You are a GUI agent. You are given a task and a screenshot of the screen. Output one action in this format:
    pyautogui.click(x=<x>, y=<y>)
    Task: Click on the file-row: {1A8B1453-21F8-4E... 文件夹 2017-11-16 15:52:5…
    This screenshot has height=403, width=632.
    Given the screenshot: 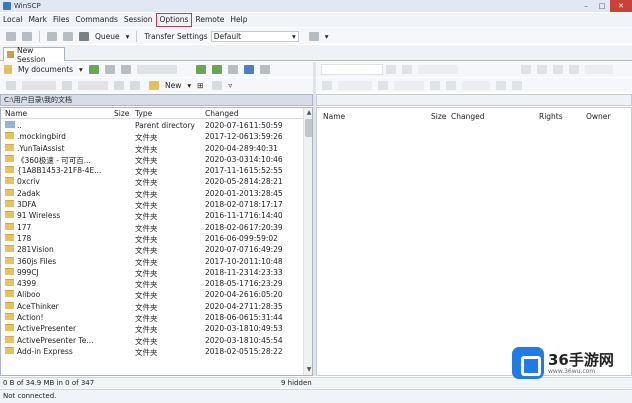 What is the action you would take?
    pyautogui.click(x=152, y=170)
    